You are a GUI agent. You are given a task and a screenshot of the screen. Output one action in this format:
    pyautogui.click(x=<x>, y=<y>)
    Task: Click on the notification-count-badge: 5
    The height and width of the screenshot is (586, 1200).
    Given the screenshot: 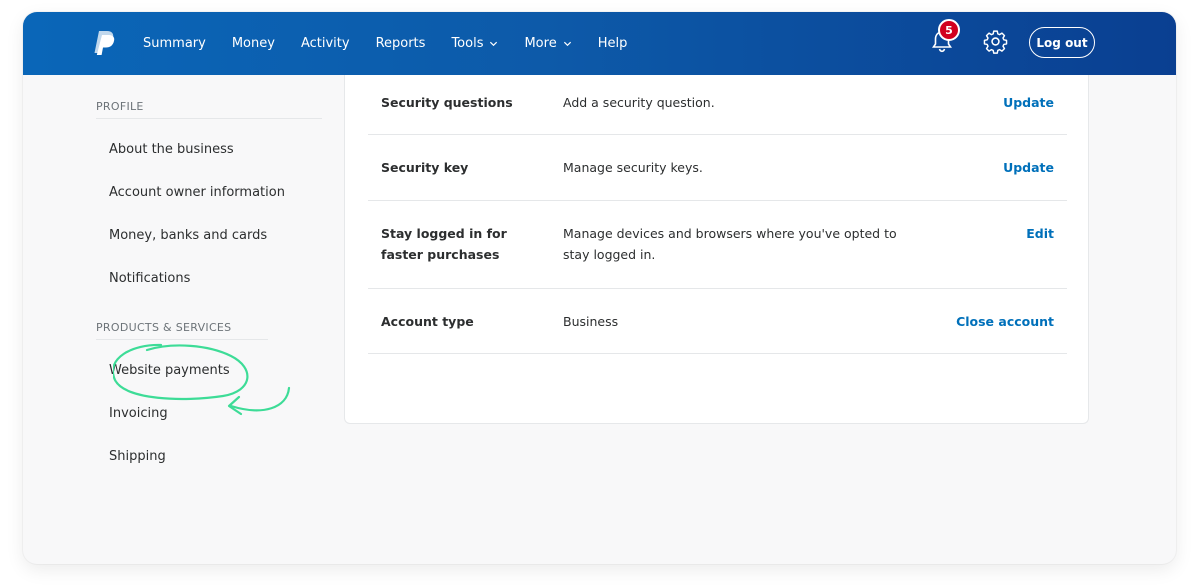 What is the action you would take?
    pyautogui.click(x=949, y=30)
    